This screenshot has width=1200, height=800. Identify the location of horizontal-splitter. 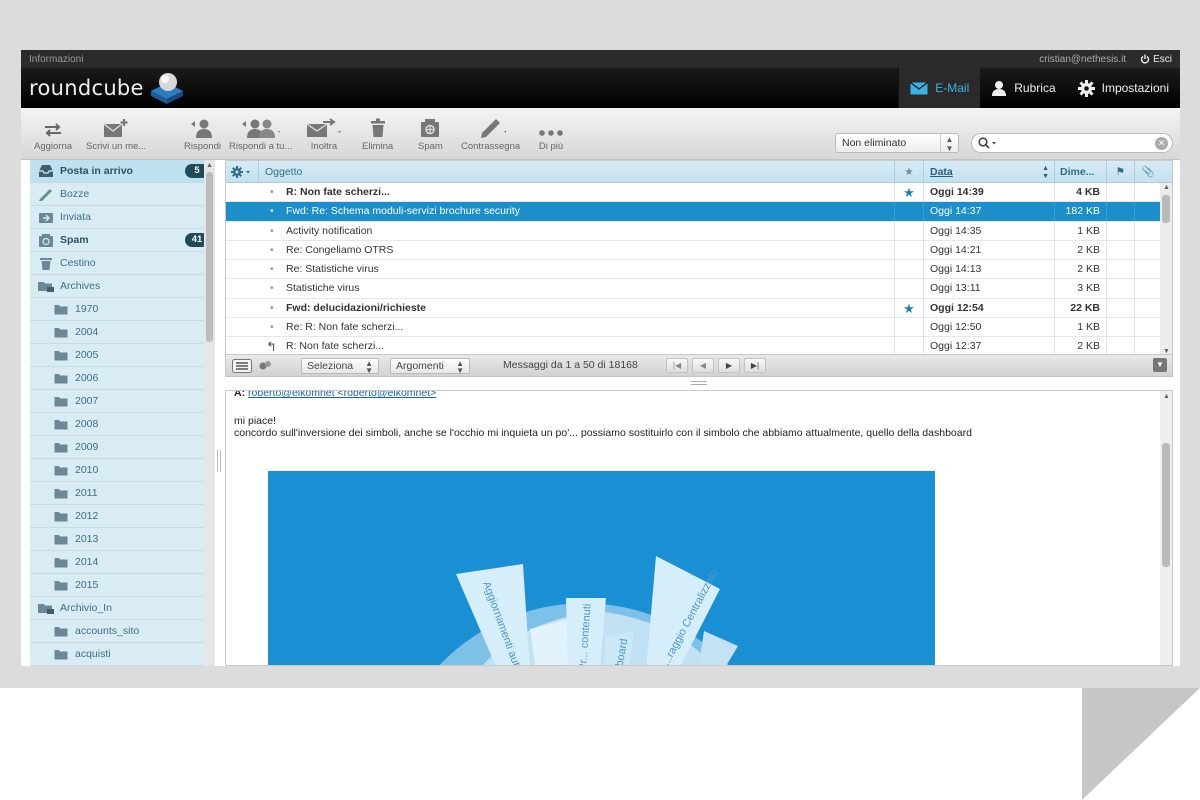
(699, 383).